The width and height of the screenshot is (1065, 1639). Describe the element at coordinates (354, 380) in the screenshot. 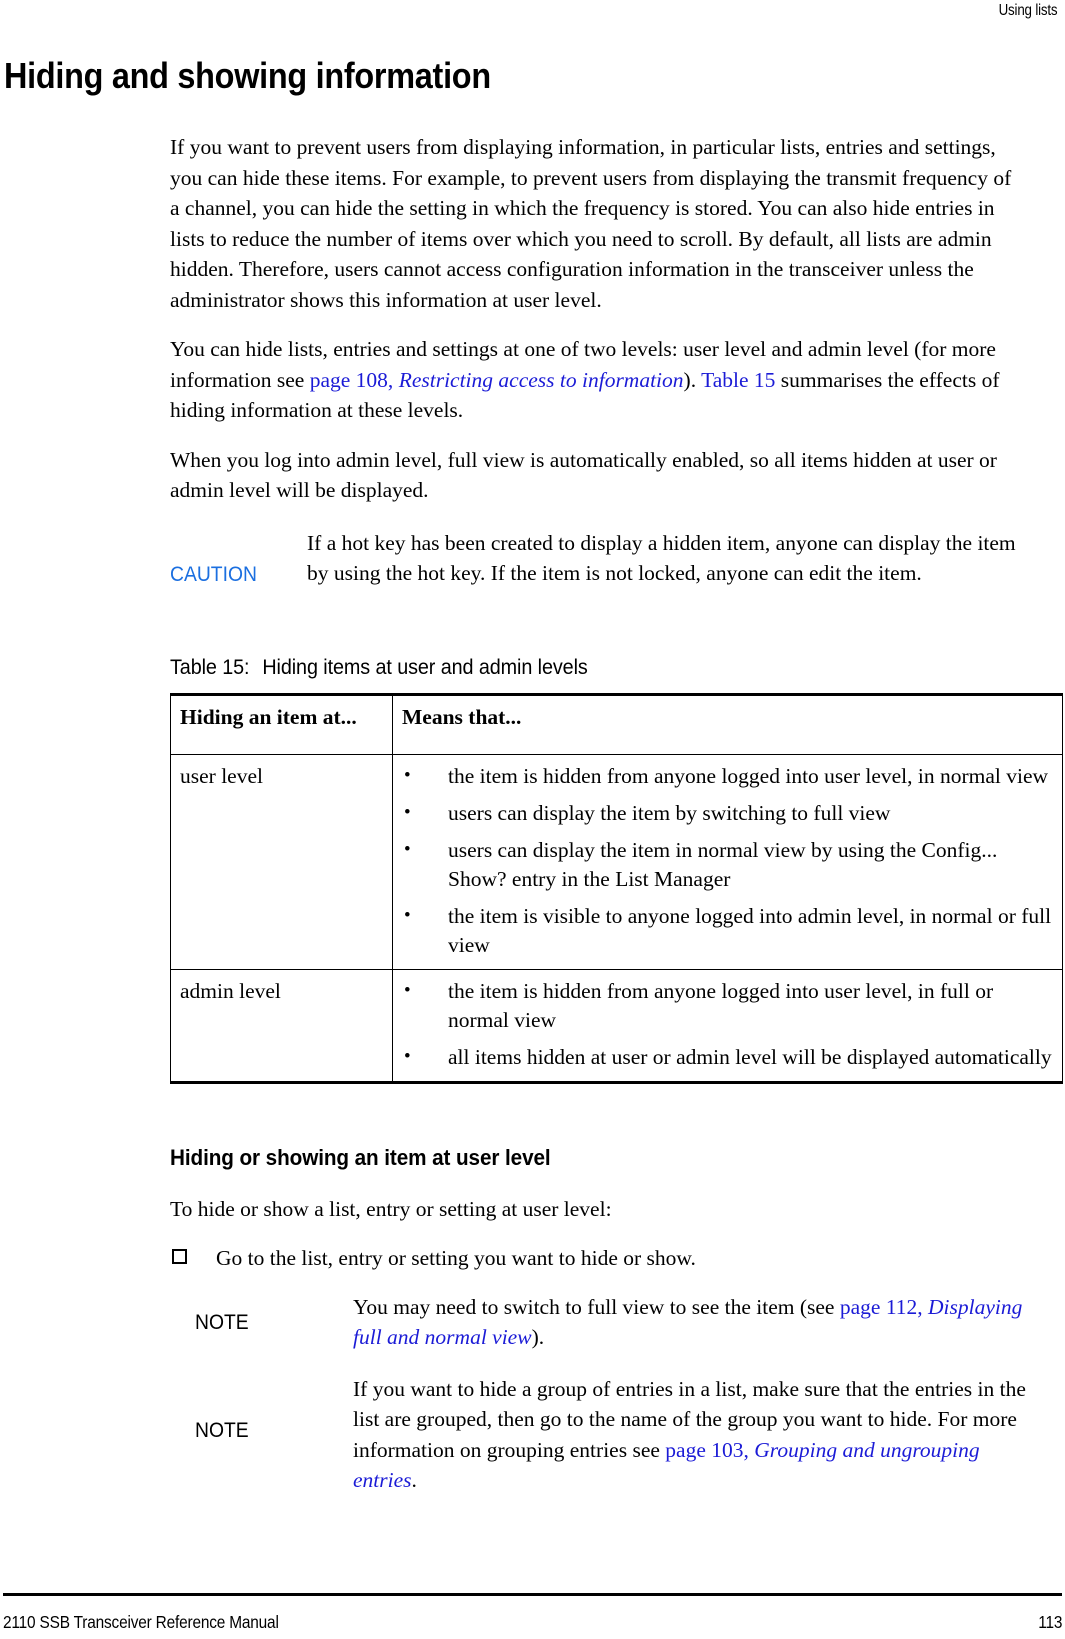

I see `page-108-link: page 108,` at that location.